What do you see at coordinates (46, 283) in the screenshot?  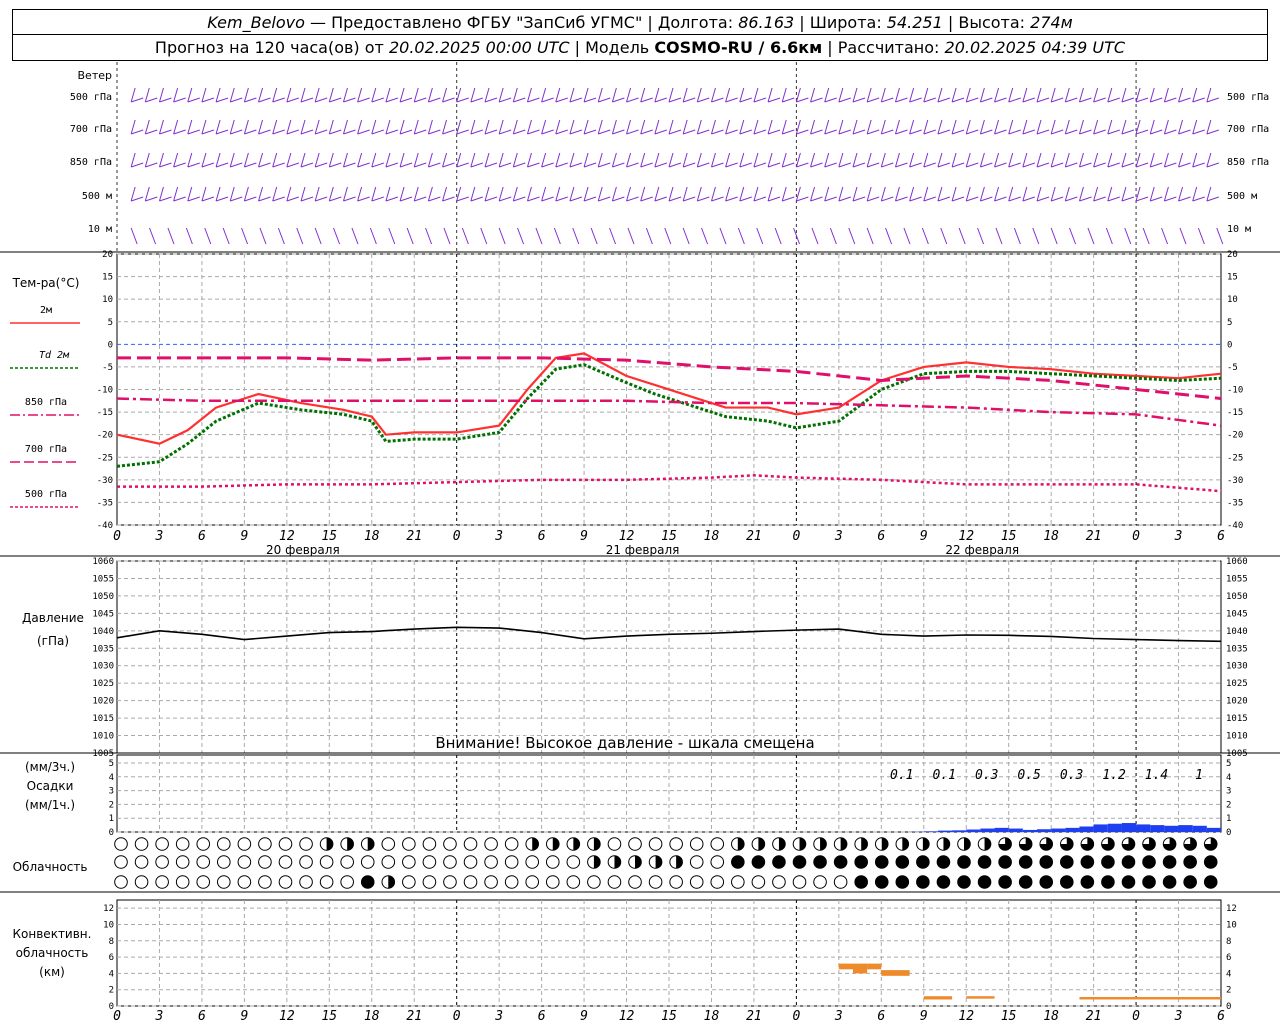 I see `temperature-title: Тем-ра(°C)` at bounding box center [46, 283].